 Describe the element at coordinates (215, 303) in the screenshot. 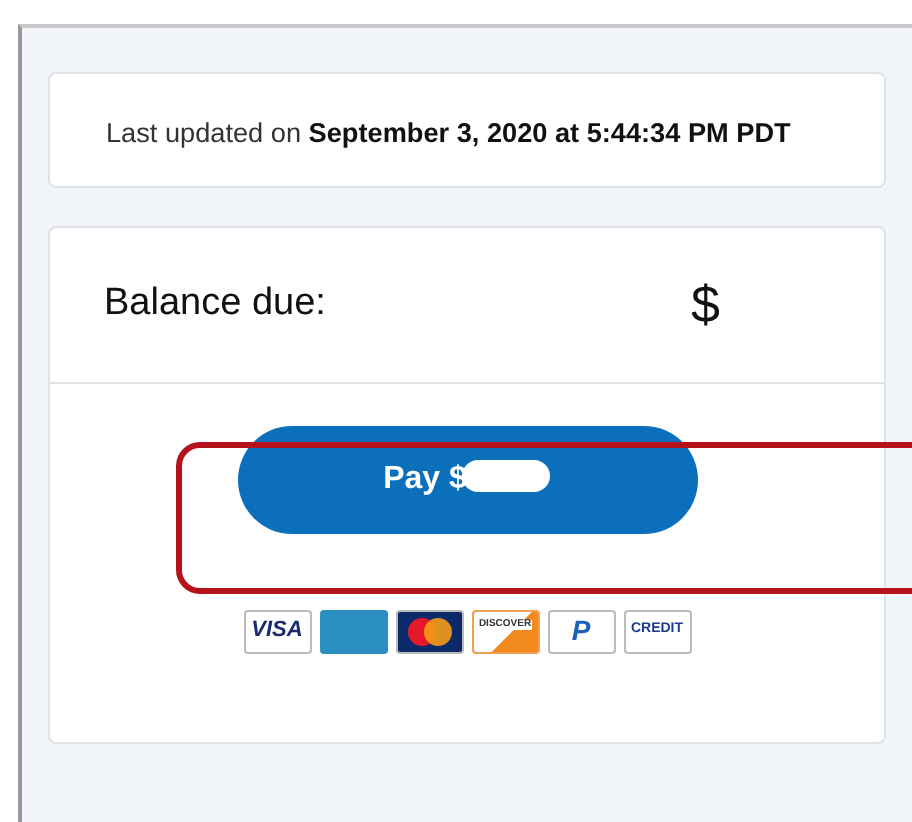

I see `balance-label: Balance due:` at that location.